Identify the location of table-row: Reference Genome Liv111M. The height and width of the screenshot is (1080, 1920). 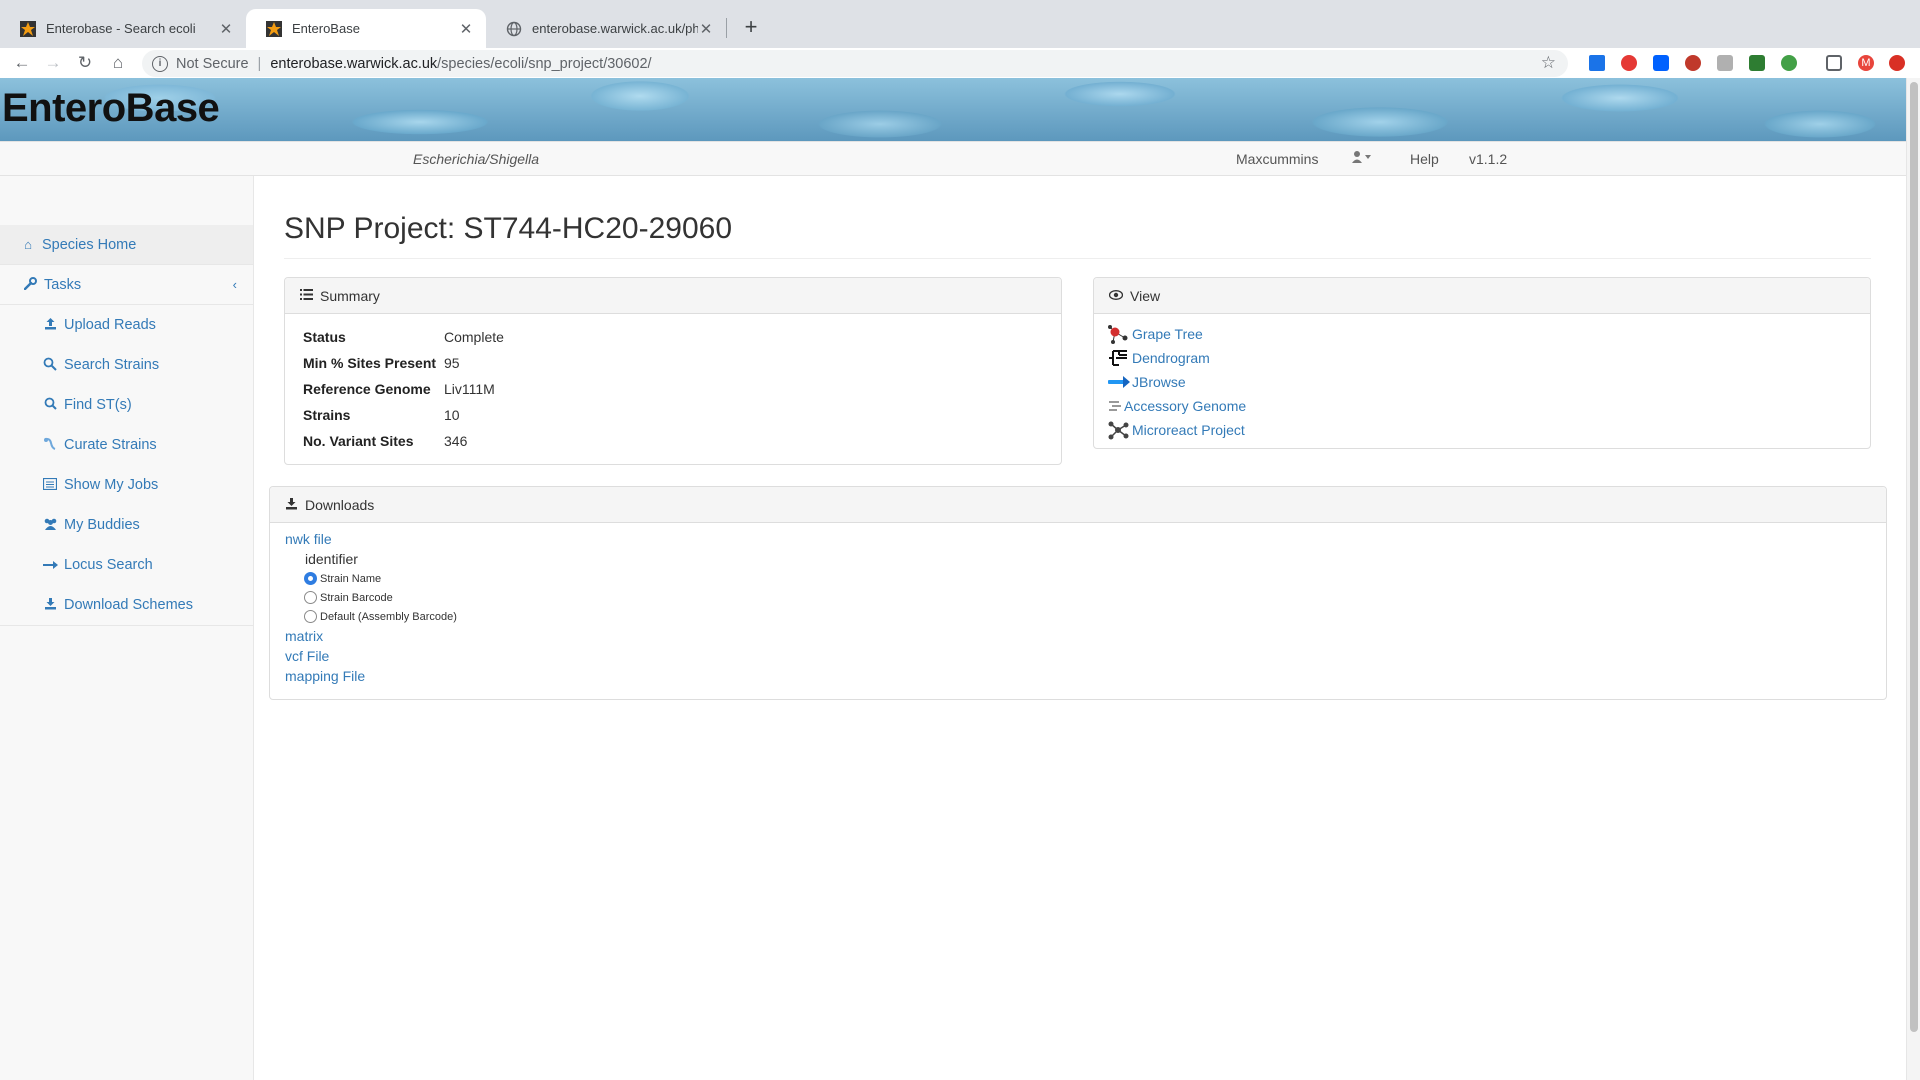
(403, 389).